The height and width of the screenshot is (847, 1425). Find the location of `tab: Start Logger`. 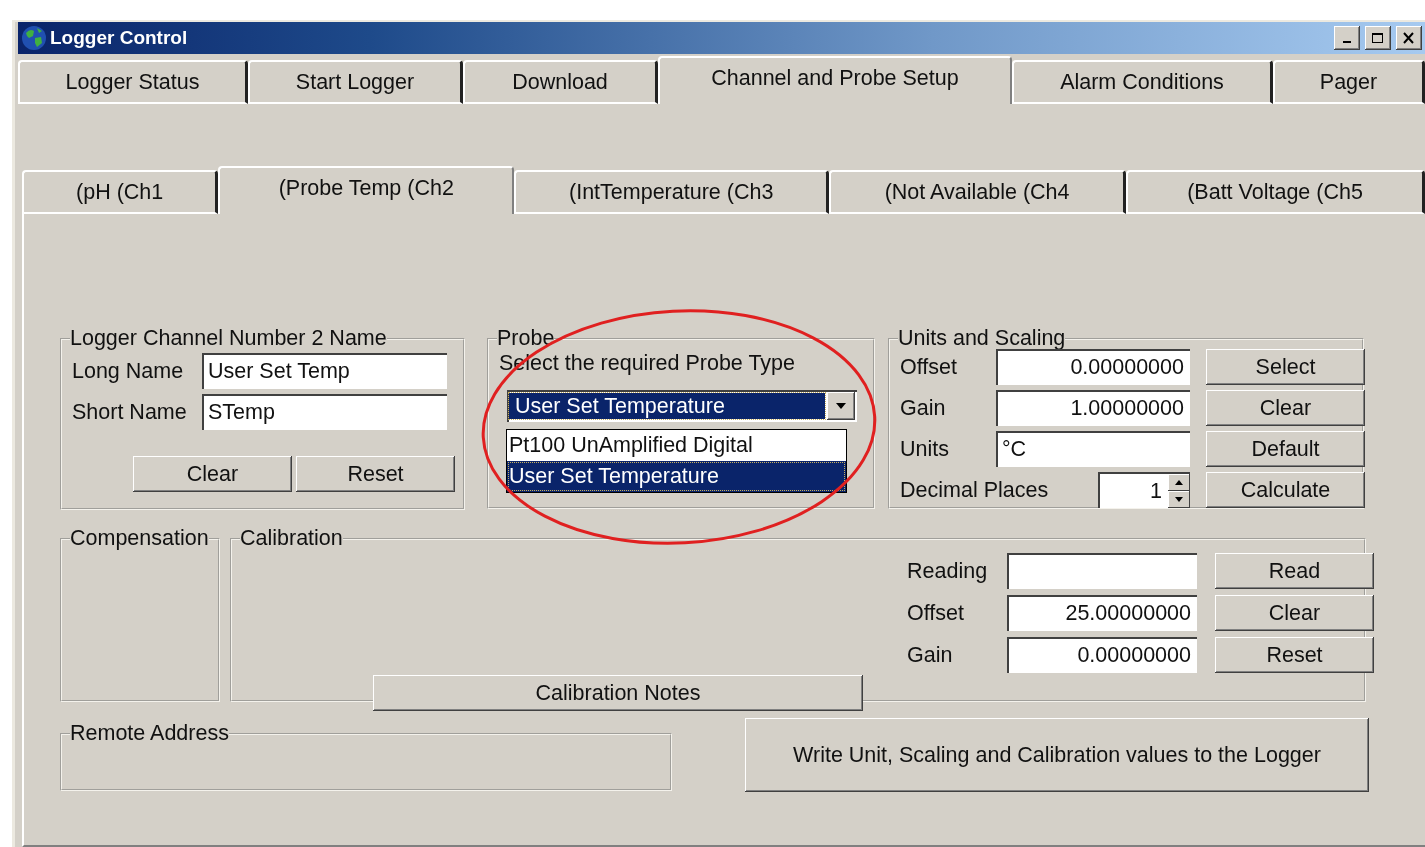

tab: Start Logger is located at coordinates (355, 82).